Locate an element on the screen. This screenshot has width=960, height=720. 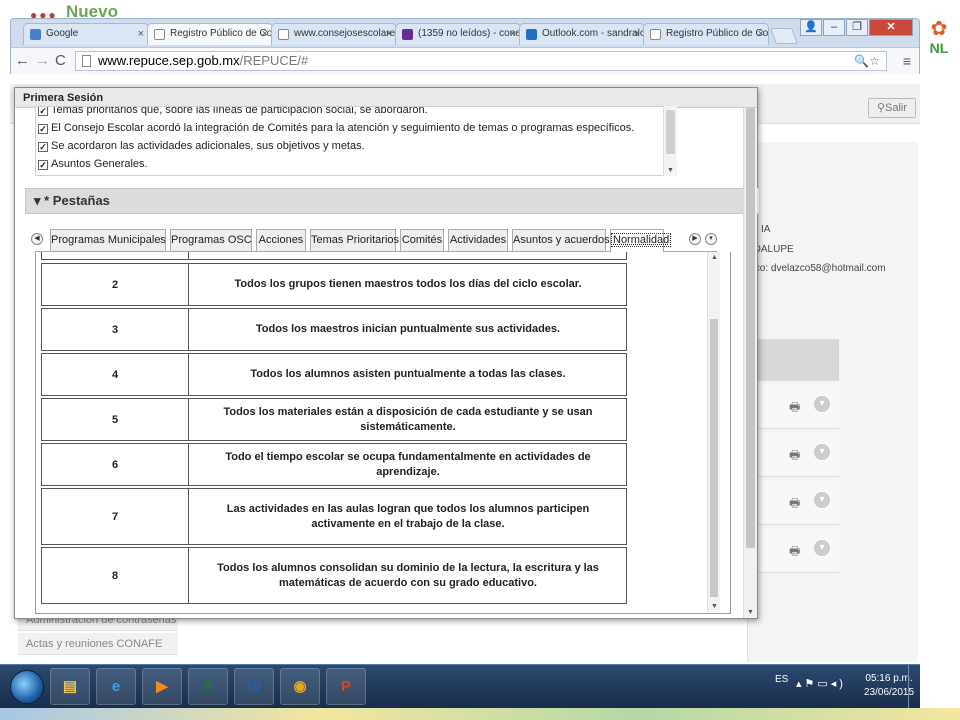
panel-scrollbar: ▲ ▼ is located at coordinates (713, 432).